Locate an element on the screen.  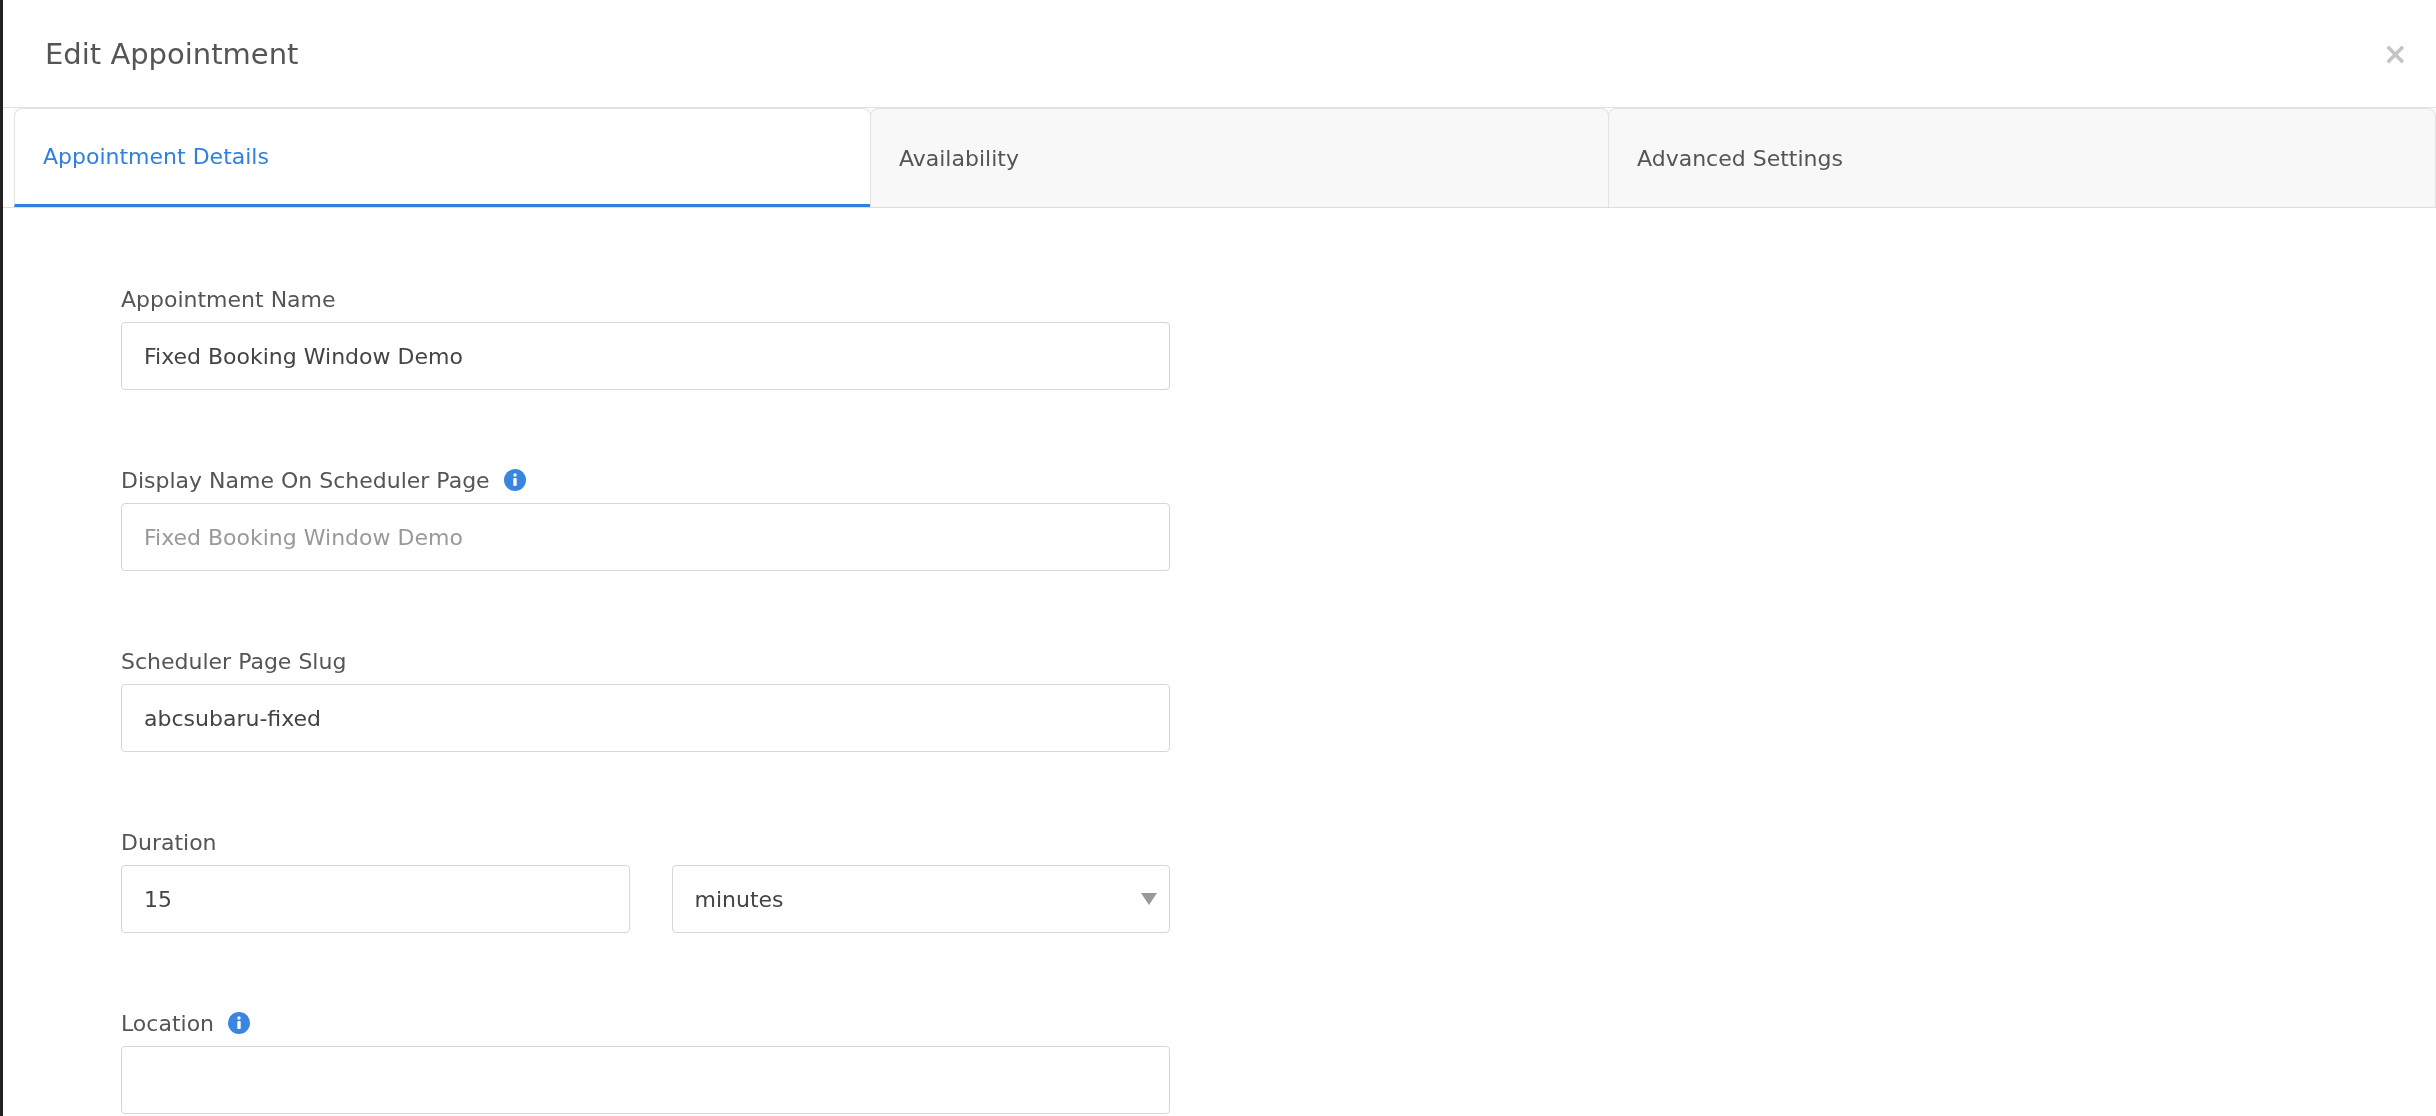
dialog-title: Edit Appointment is located at coordinates (172, 53).